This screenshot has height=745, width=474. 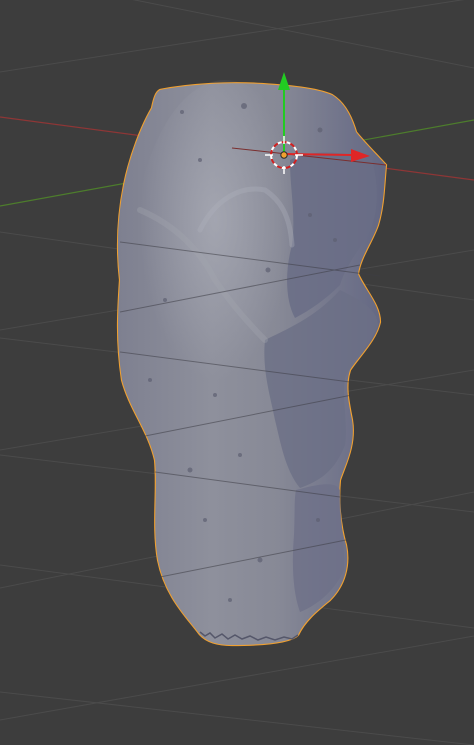 What do you see at coordinates (284, 81) in the screenshot?
I see `y-axis-arrow-icon` at bounding box center [284, 81].